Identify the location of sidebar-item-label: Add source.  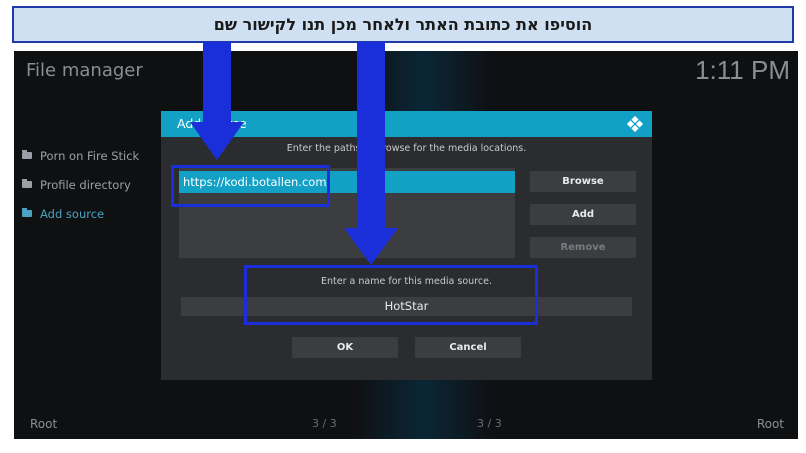
(72, 213).